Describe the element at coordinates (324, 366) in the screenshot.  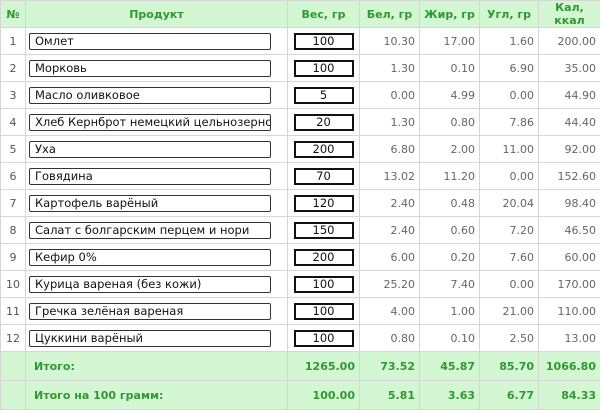
I see `totals-weight: 1265.00` at that location.